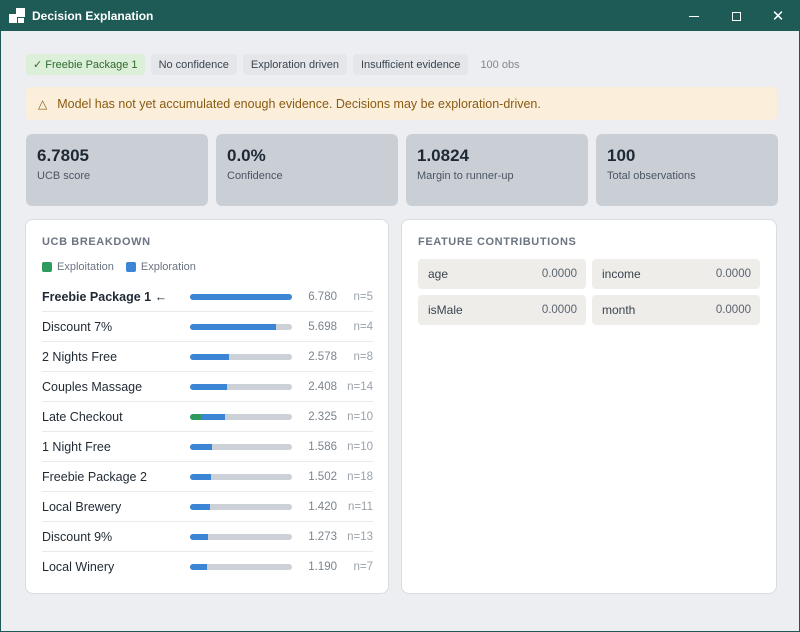 Image resolution: width=800 pixels, height=632 pixels. Describe the element at coordinates (119, 267) in the screenshot. I see `legend: Exploitation Exploration` at that location.